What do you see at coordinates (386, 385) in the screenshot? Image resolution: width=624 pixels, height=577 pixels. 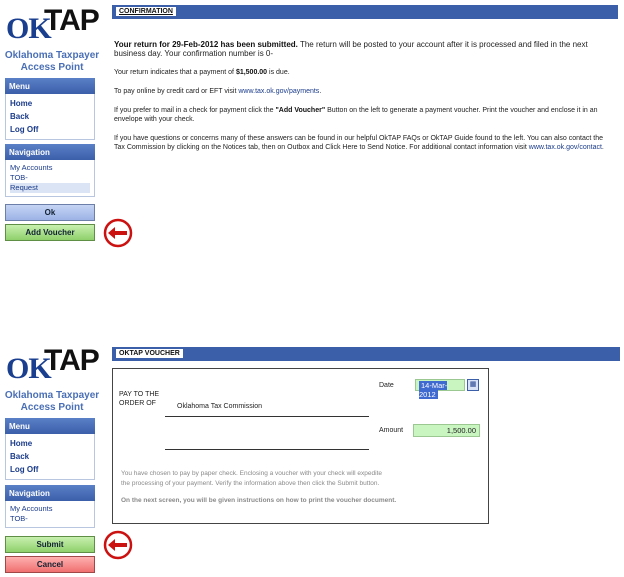 I see `date-label: Date` at bounding box center [386, 385].